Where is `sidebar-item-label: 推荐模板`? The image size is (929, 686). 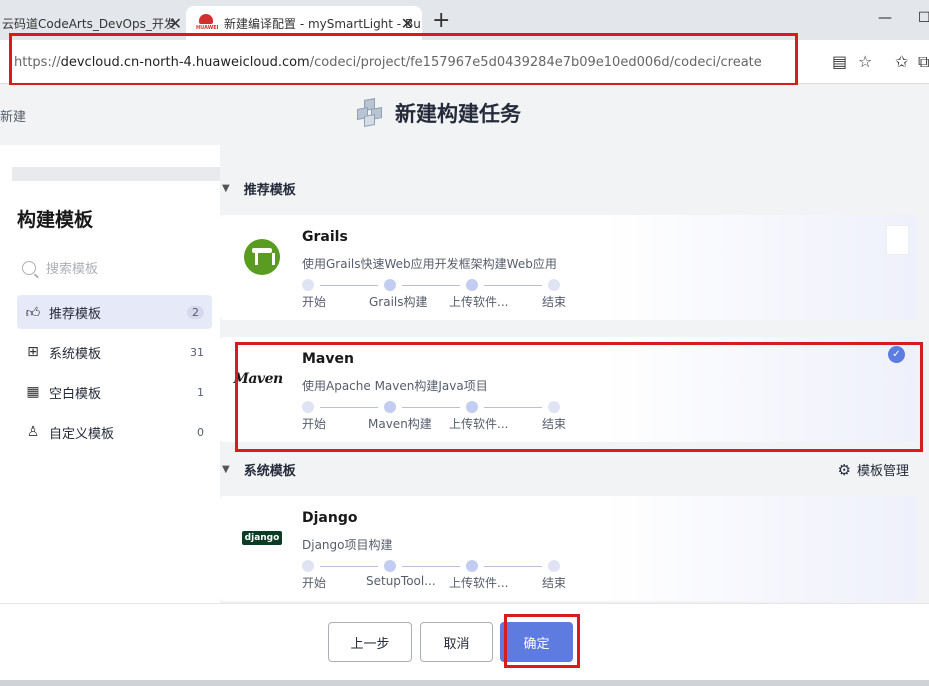
sidebar-item-label: 推荐模板 is located at coordinates (75, 314).